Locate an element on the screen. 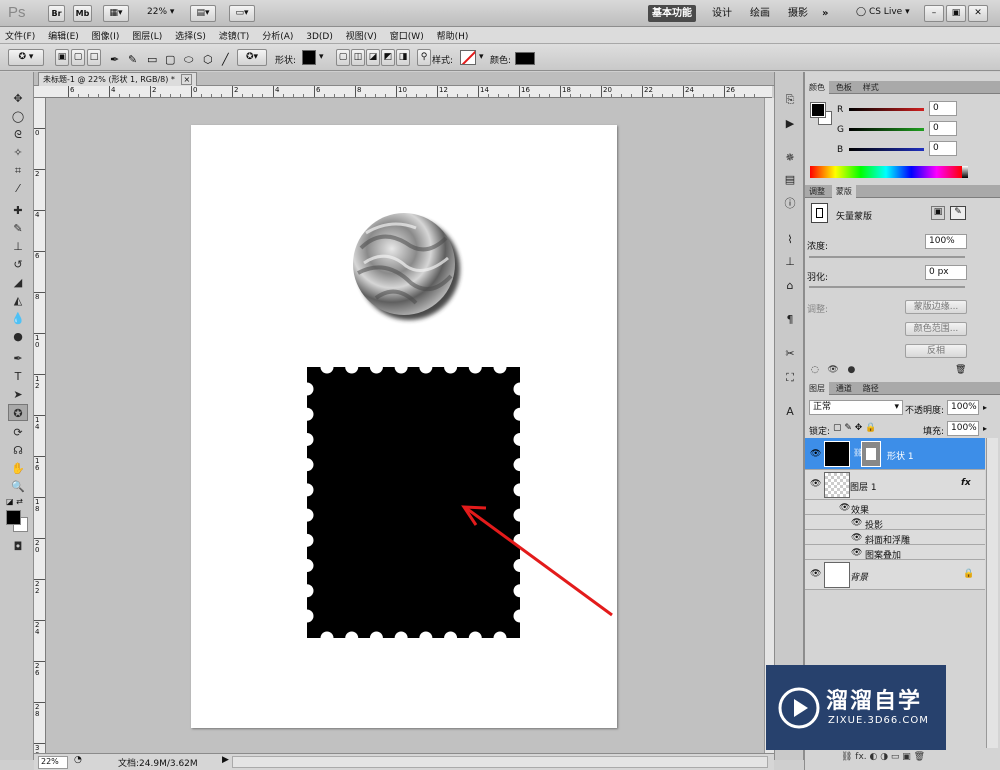  paragraph-panel-icon: ¶ is located at coordinates (790, 320).